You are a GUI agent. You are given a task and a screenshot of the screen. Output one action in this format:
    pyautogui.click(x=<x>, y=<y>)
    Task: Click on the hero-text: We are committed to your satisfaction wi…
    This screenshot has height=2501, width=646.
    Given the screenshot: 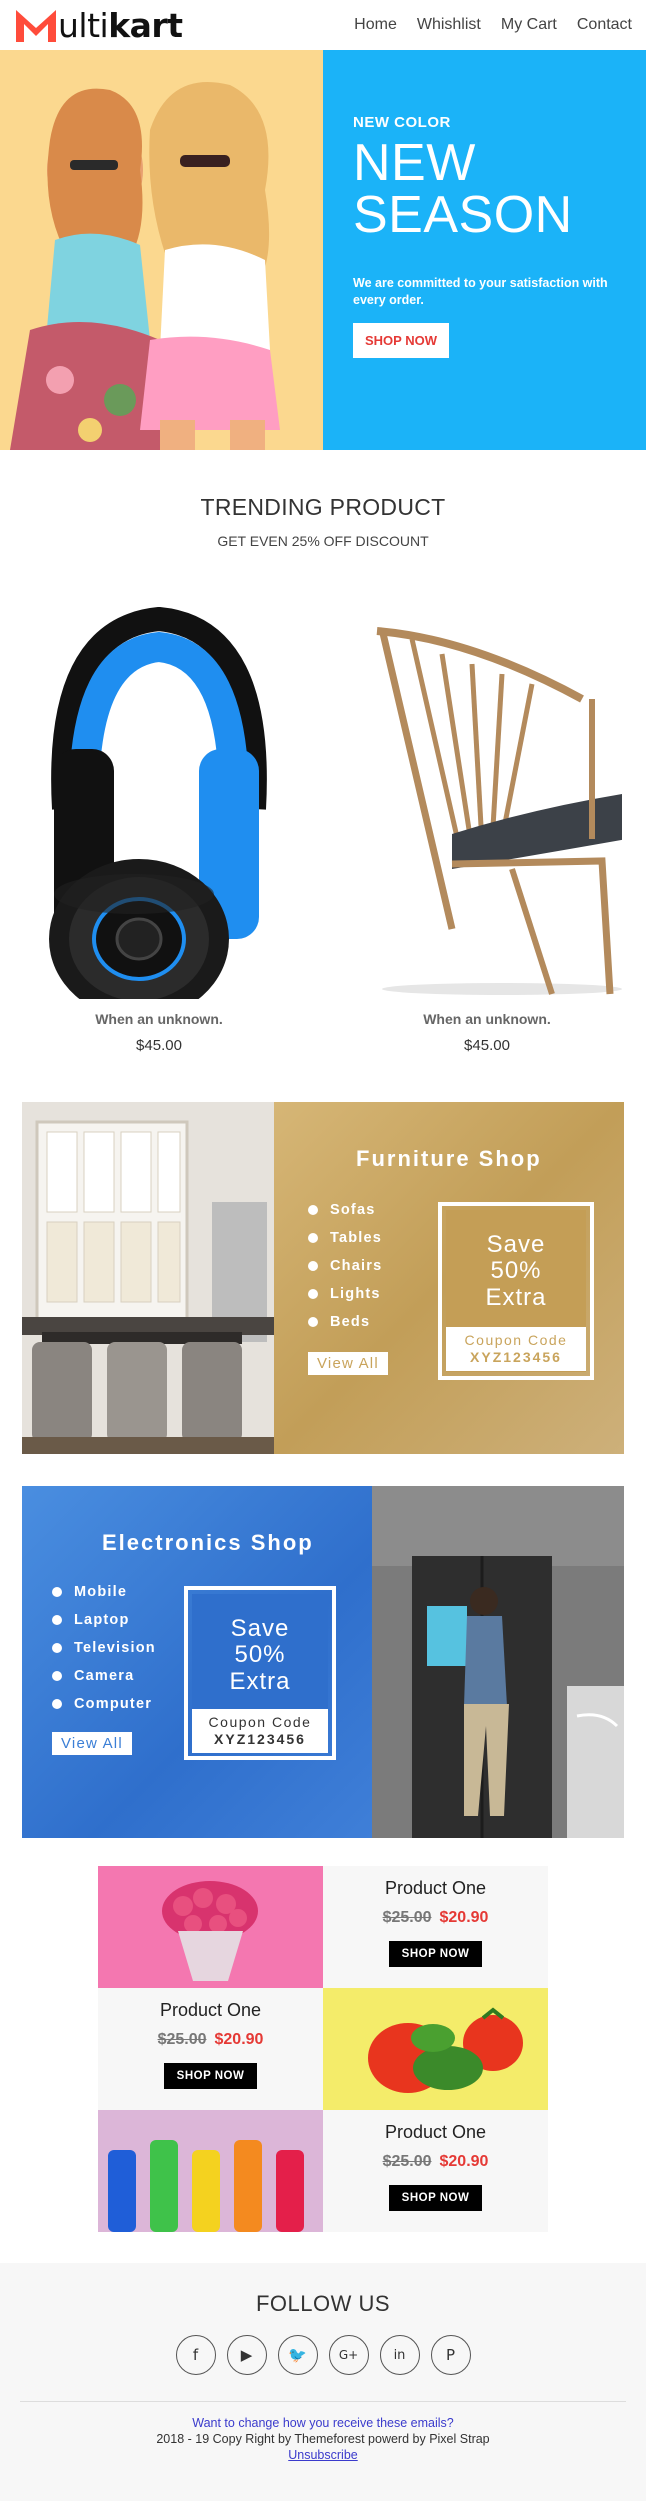 What is the action you would take?
    pyautogui.click(x=480, y=291)
    